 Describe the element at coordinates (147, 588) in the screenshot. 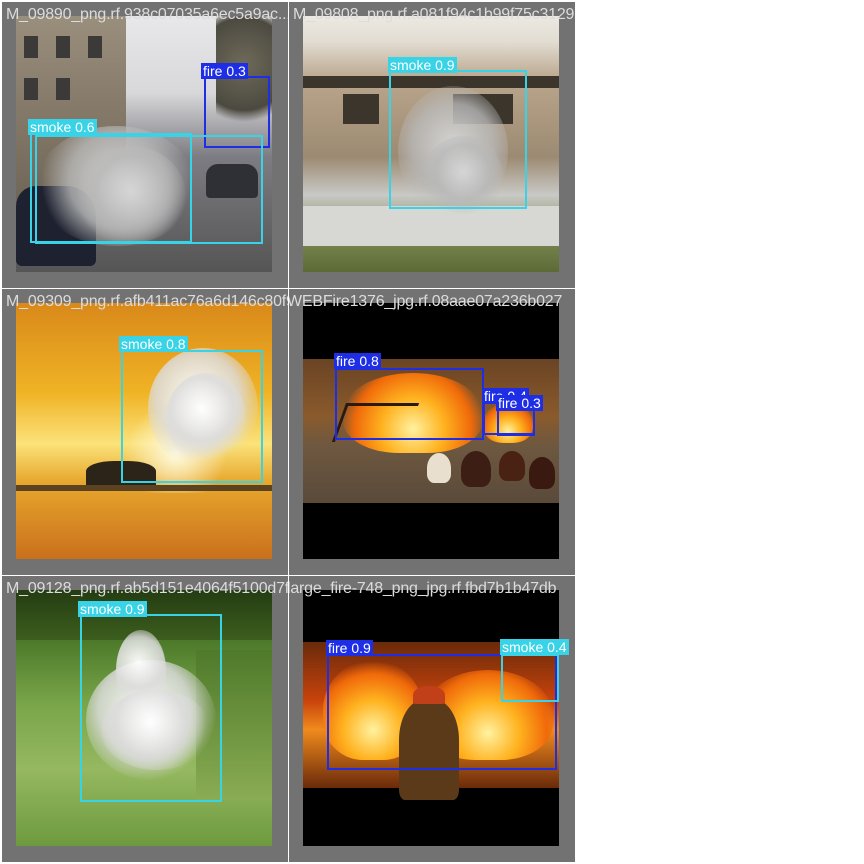

I see `image-filename: M_09128_png.rf.ab5d151e4064f5100d7fae492` at that location.